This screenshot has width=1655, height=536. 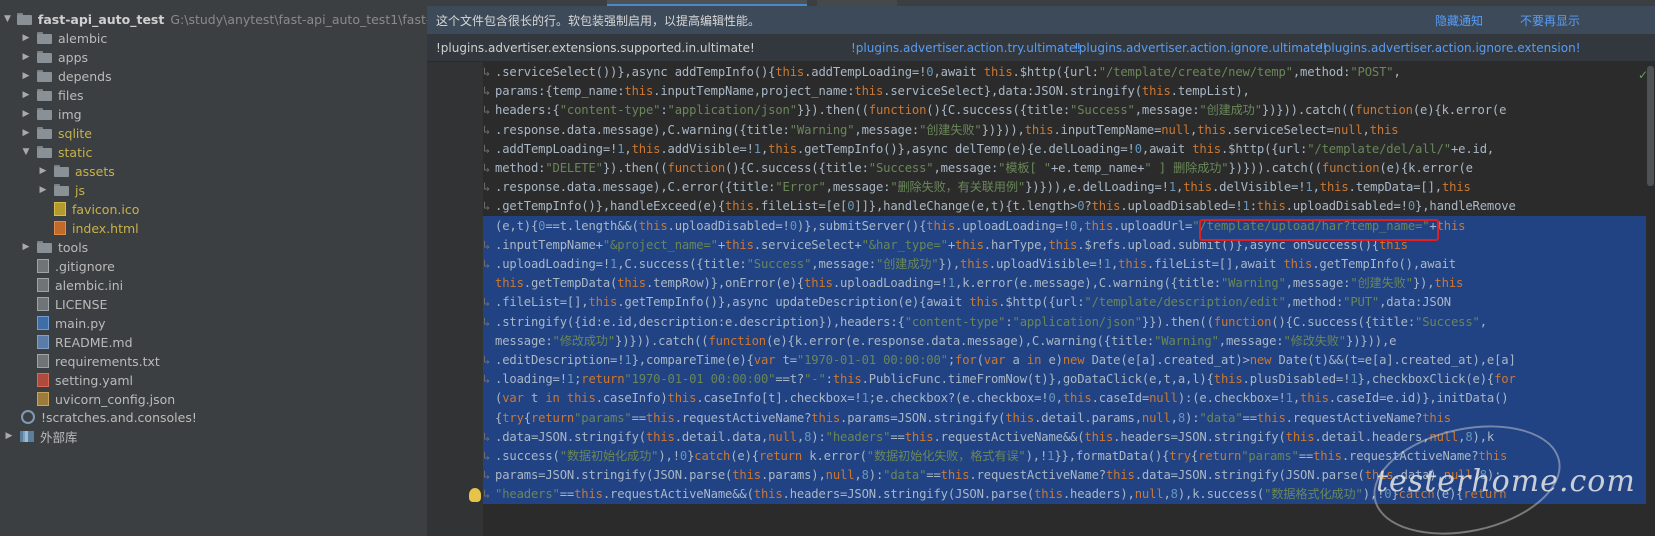 What do you see at coordinates (213, 95) in the screenshot?
I see `tree-item-files: ▶ files` at bounding box center [213, 95].